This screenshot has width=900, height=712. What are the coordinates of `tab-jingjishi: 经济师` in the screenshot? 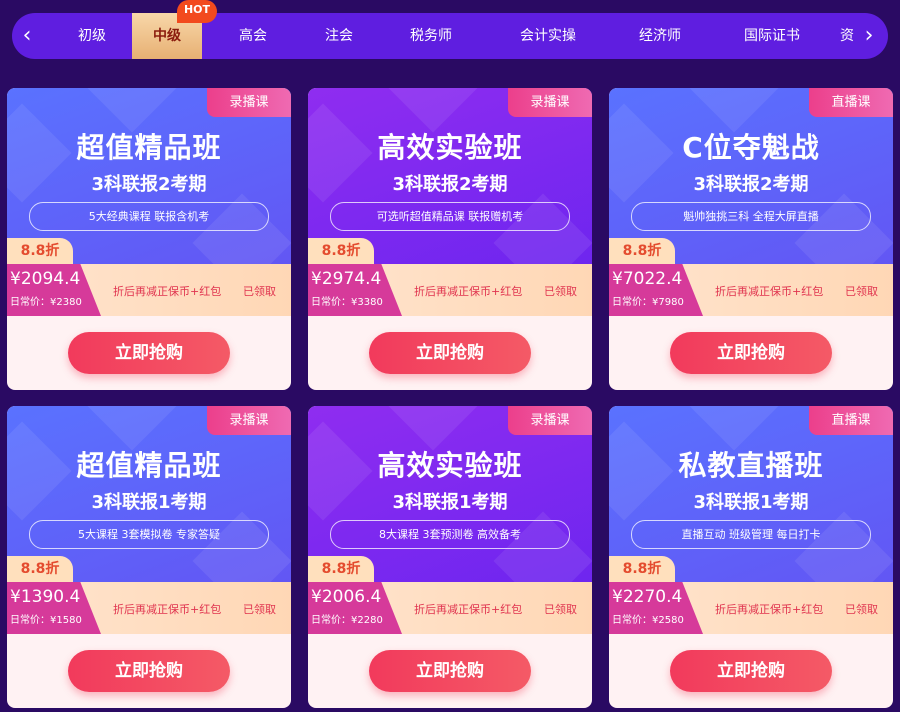 It's located at (660, 36).